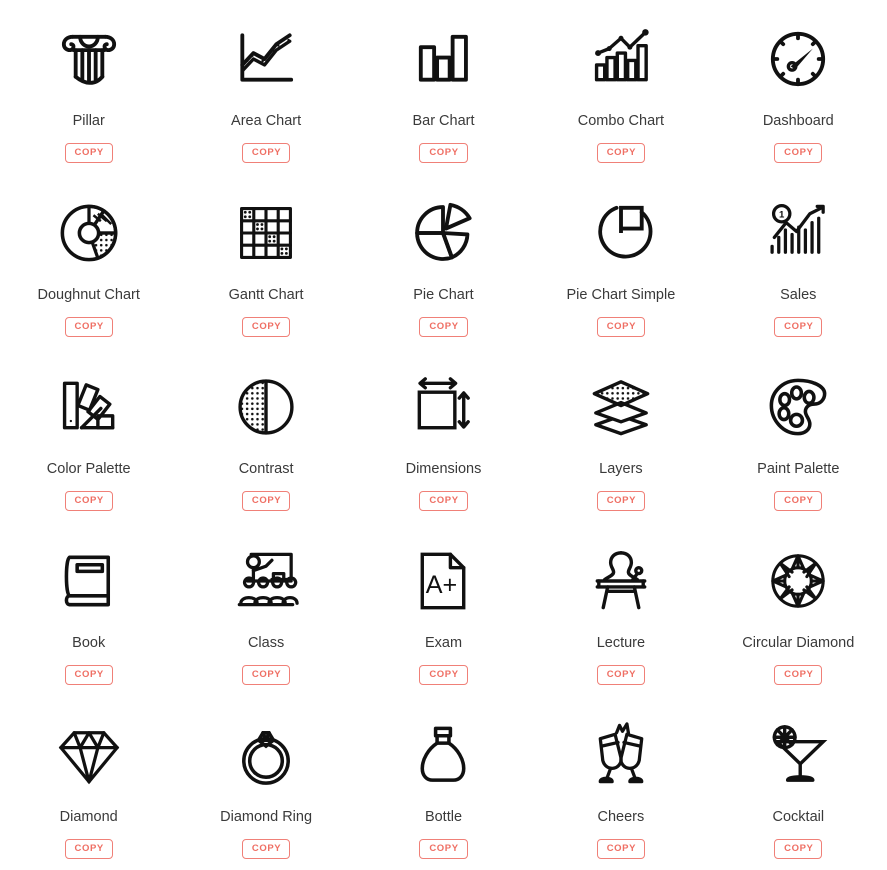 Image resolution: width=887 pixels, height=870 pixels. I want to click on icon-card: Pie Chart Simple COPY, so click(620, 265).